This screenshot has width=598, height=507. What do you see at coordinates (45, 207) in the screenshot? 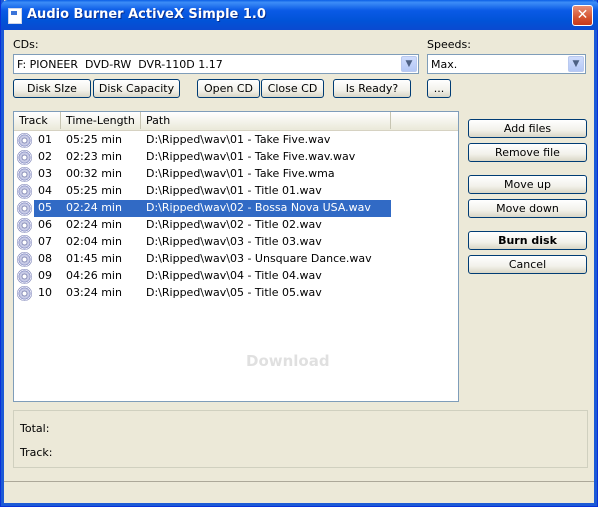
I see `track-number-cell: 05` at bounding box center [45, 207].